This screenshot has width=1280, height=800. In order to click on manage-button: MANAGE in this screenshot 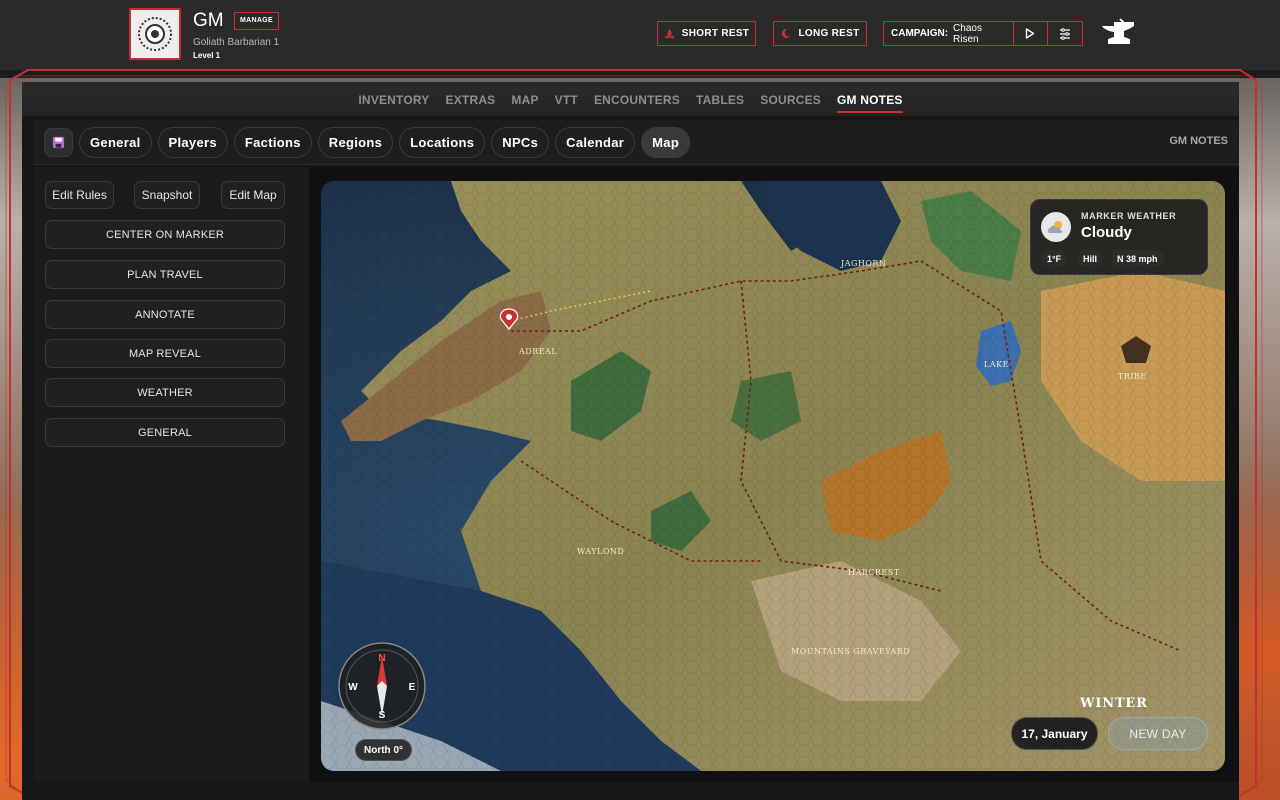, I will do `click(256, 21)`.